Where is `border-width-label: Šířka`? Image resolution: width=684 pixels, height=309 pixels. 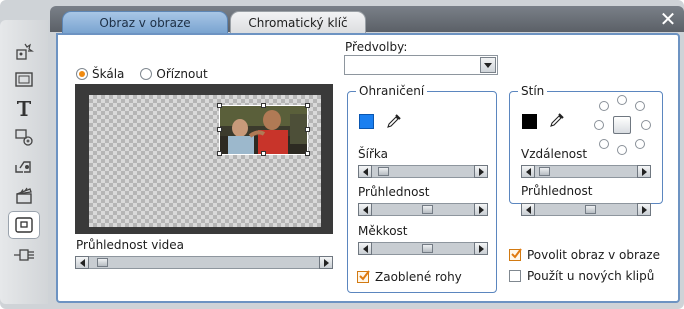
border-width-label: Šířka is located at coordinates (373, 154).